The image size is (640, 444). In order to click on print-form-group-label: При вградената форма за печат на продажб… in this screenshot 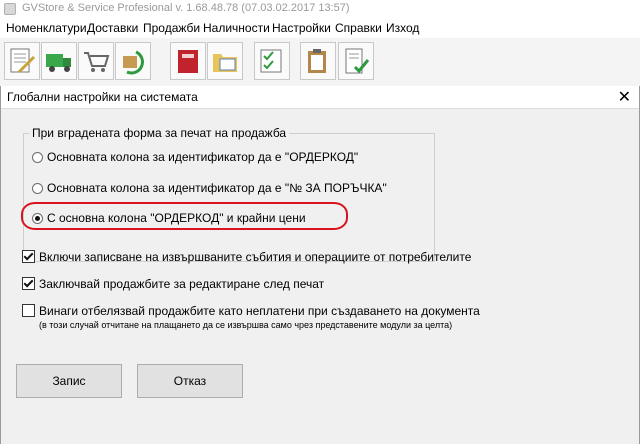, I will do `click(159, 133)`.